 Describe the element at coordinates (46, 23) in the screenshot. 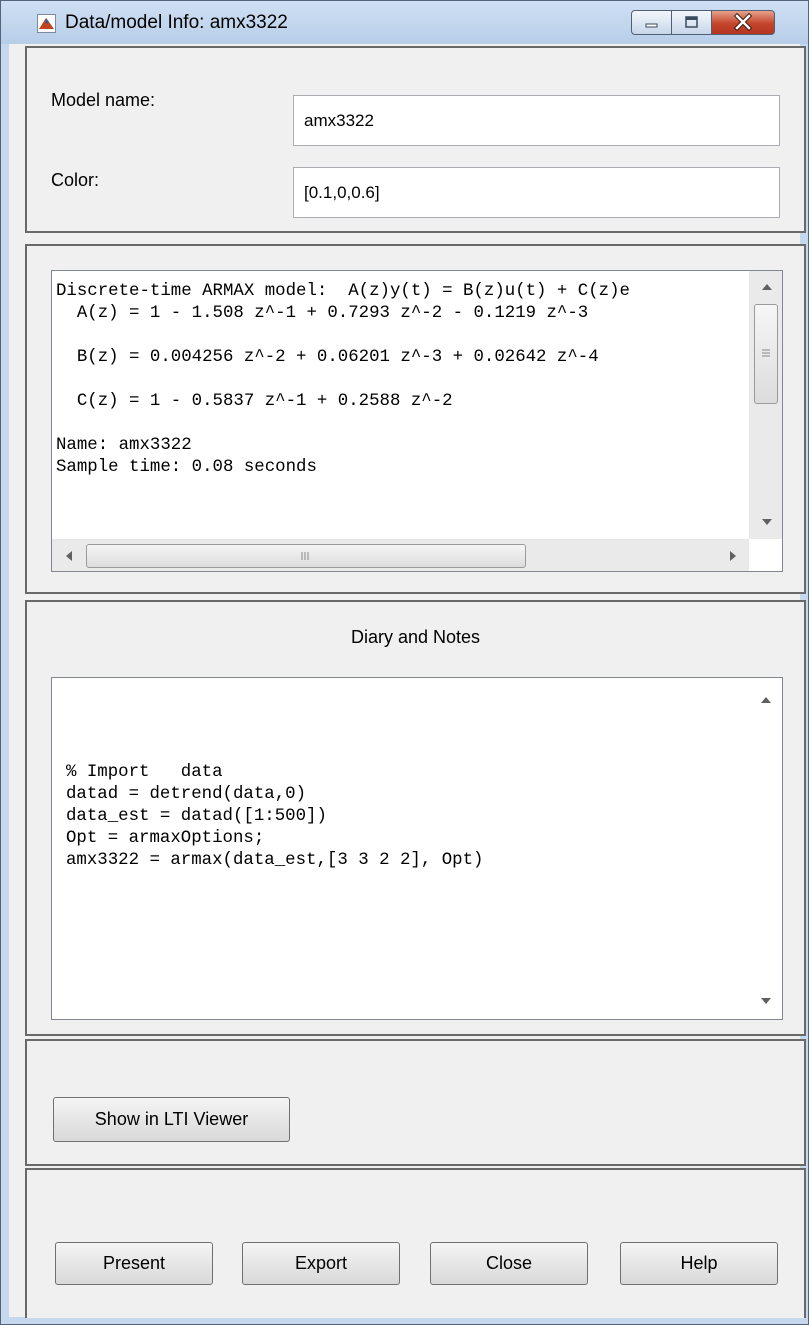

I see `matlab-icon` at that location.